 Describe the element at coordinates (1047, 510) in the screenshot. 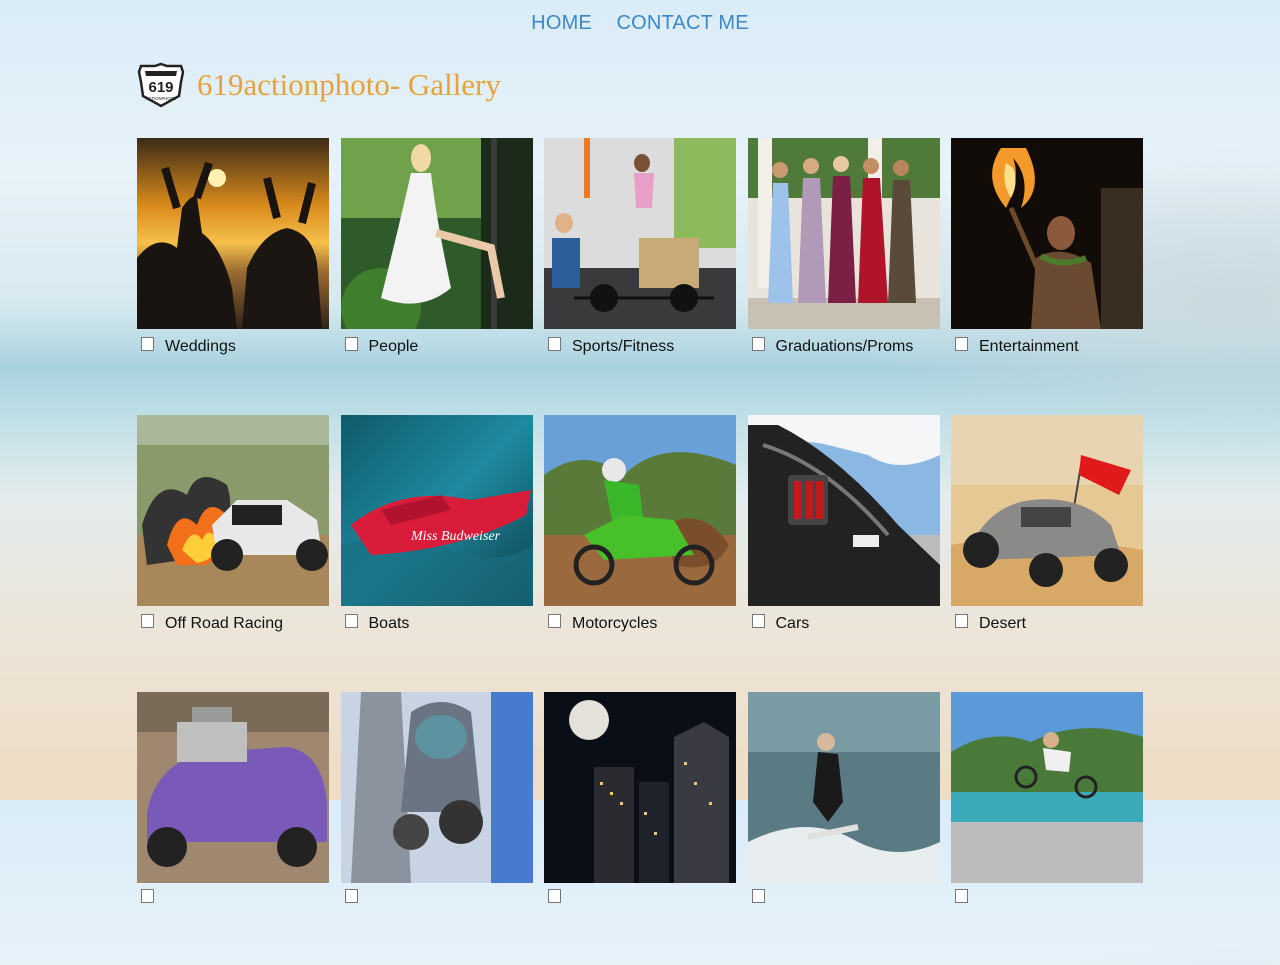

I see `desert-thumbnail` at that location.